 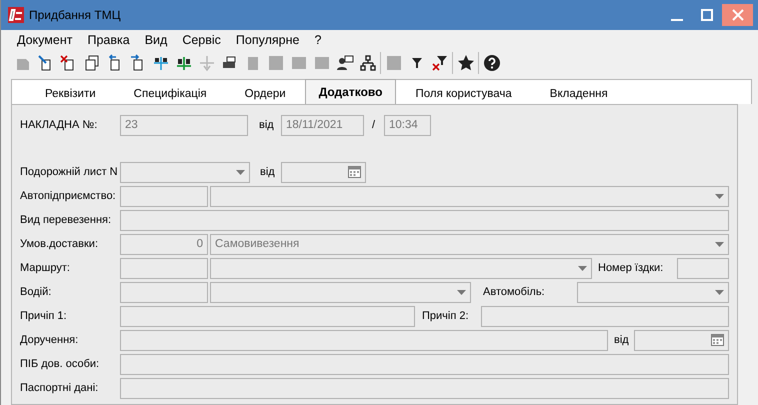 I want to click on text-field: 23, so click(x=184, y=125).